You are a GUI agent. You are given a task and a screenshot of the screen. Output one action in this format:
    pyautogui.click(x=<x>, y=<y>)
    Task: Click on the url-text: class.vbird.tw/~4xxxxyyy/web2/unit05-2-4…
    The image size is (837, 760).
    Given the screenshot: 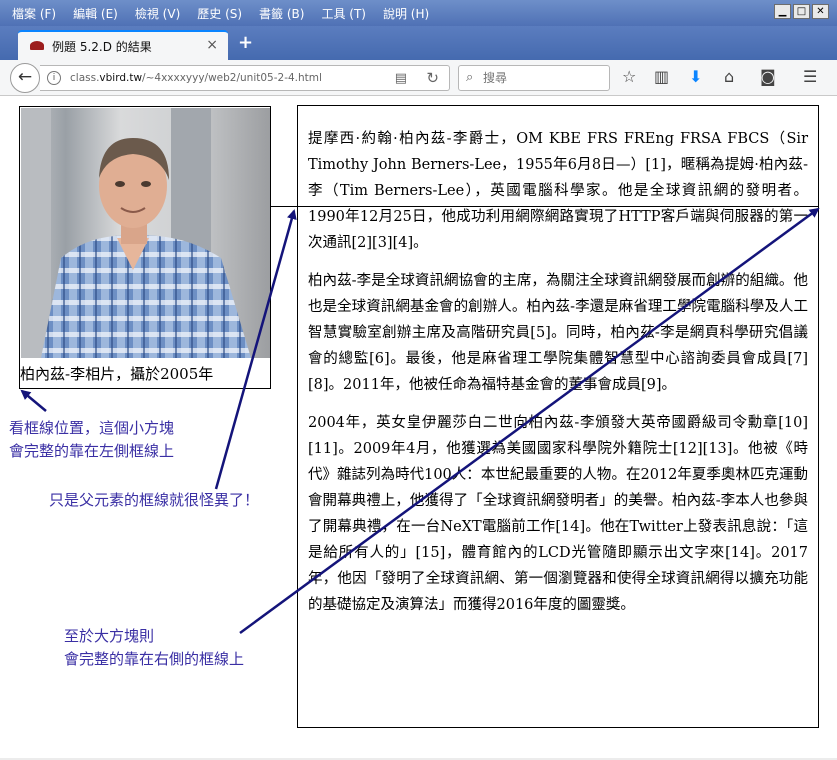 What is the action you would take?
    pyautogui.click(x=196, y=78)
    